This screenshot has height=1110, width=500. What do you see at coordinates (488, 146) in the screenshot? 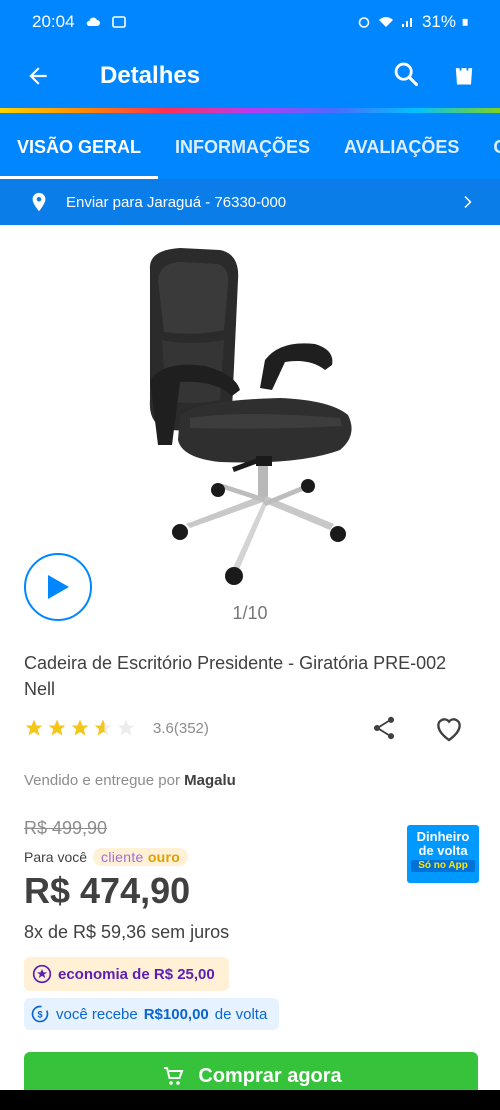
I see `tab-more: C` at bounding box center [488, 146].